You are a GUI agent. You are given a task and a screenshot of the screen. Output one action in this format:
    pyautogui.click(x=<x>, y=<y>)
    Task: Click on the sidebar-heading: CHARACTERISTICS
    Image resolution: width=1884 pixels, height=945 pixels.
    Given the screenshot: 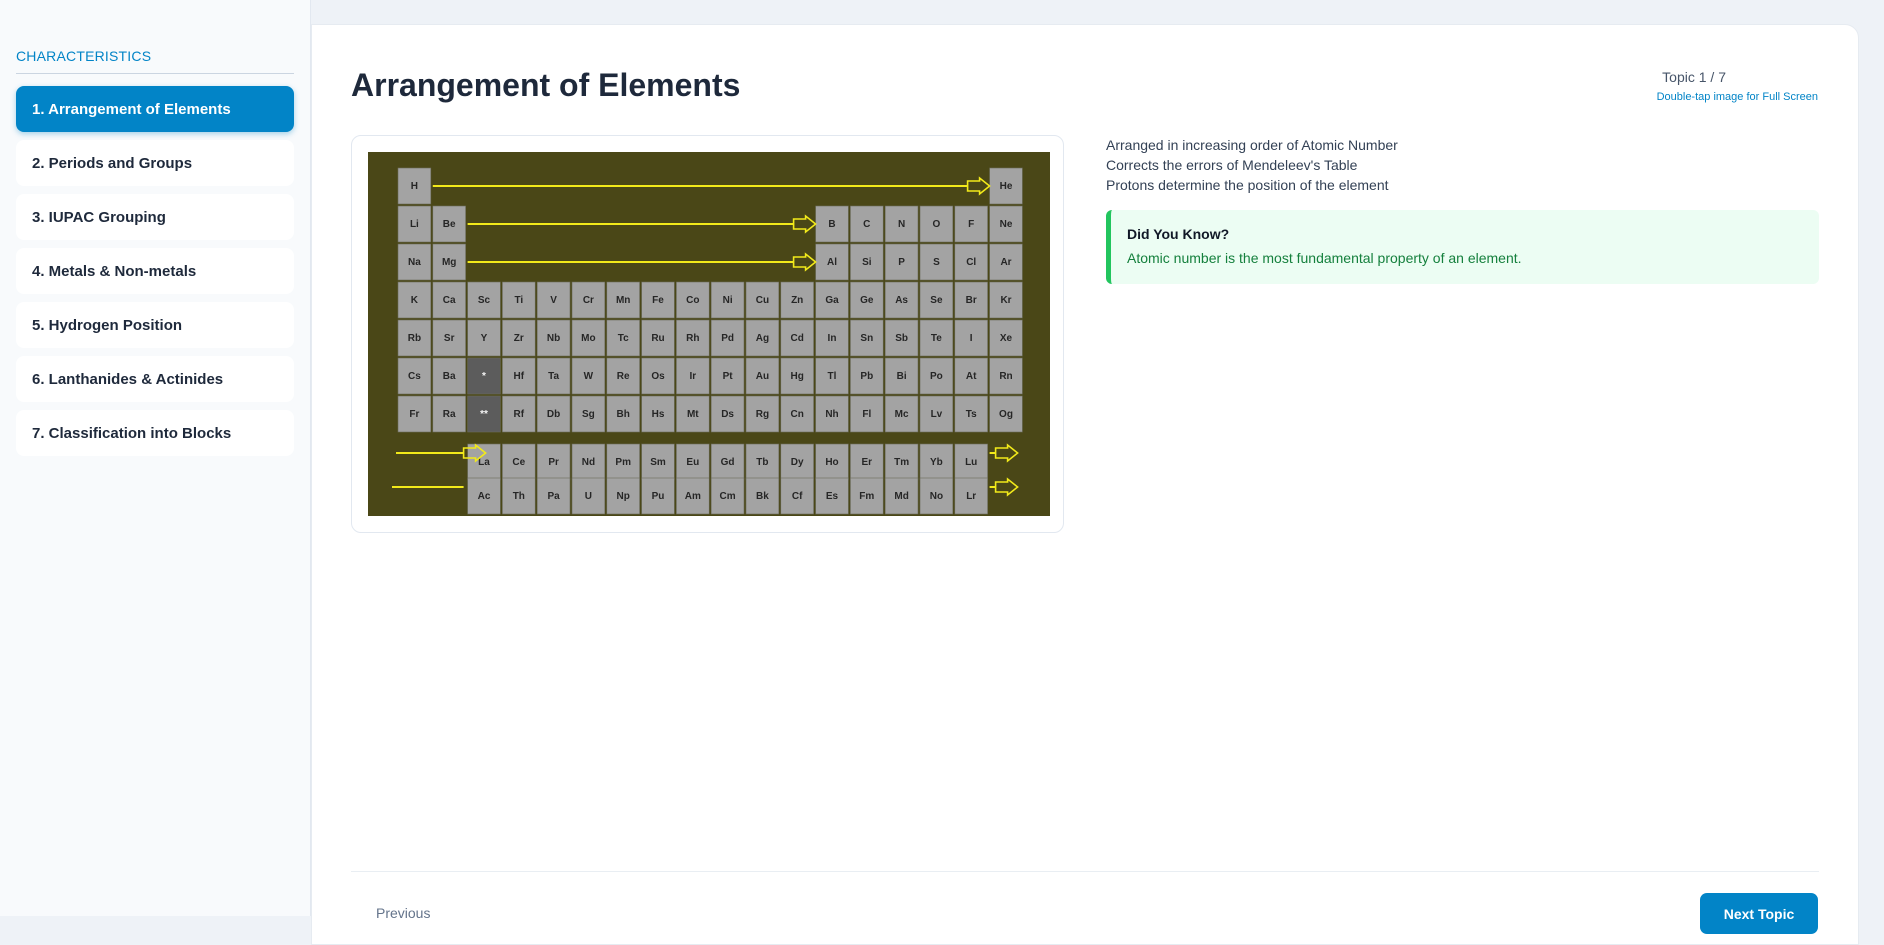 What is the action you would take?
    pyautogui.click(x=155, y=61)
    